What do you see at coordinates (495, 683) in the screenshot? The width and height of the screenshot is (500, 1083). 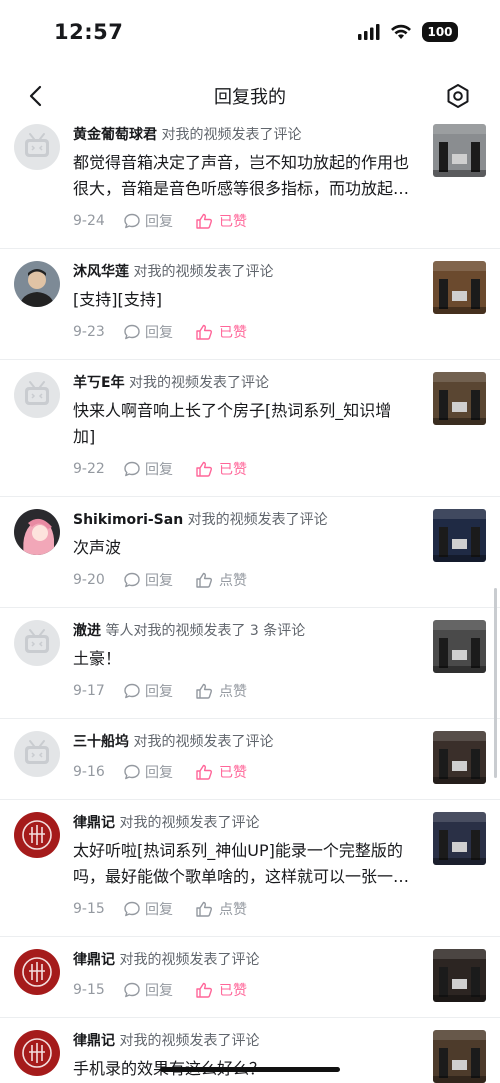 I see `scrollbar` at bounding box center [495, 683].